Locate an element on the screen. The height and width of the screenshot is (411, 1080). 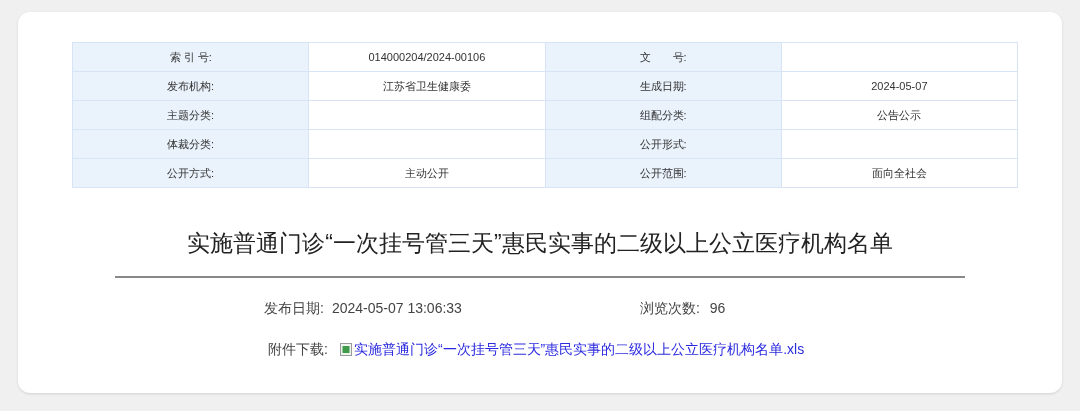
attachment-link: 实施普通门诊“一次挂号管三天”惠民实事的二级以上公立医疗机构名单.xls is located at coordinates (579, 349).